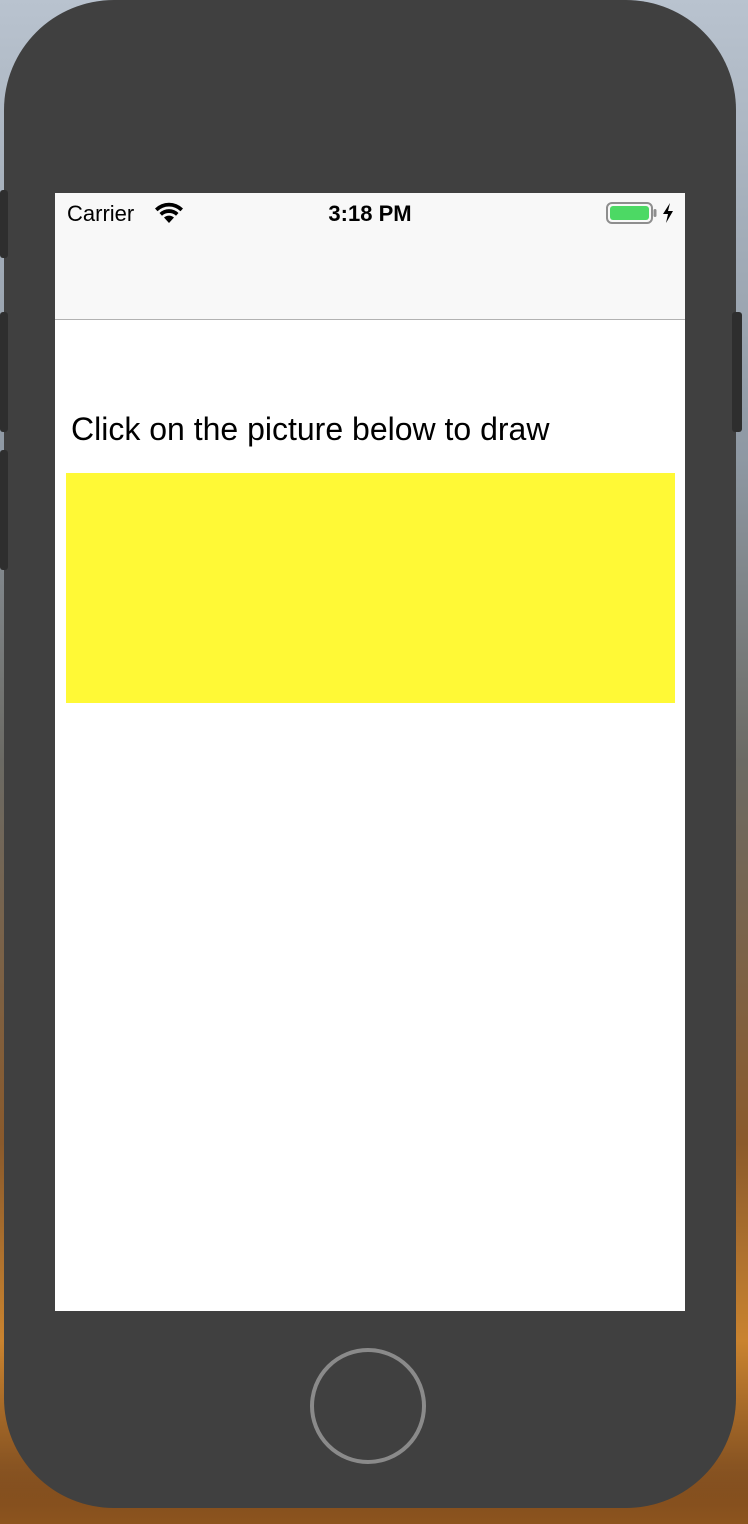  What do you see at coordinates (4, 372) in the screenshot?
I see `volume-up-button` at bounding box center [4, 372].